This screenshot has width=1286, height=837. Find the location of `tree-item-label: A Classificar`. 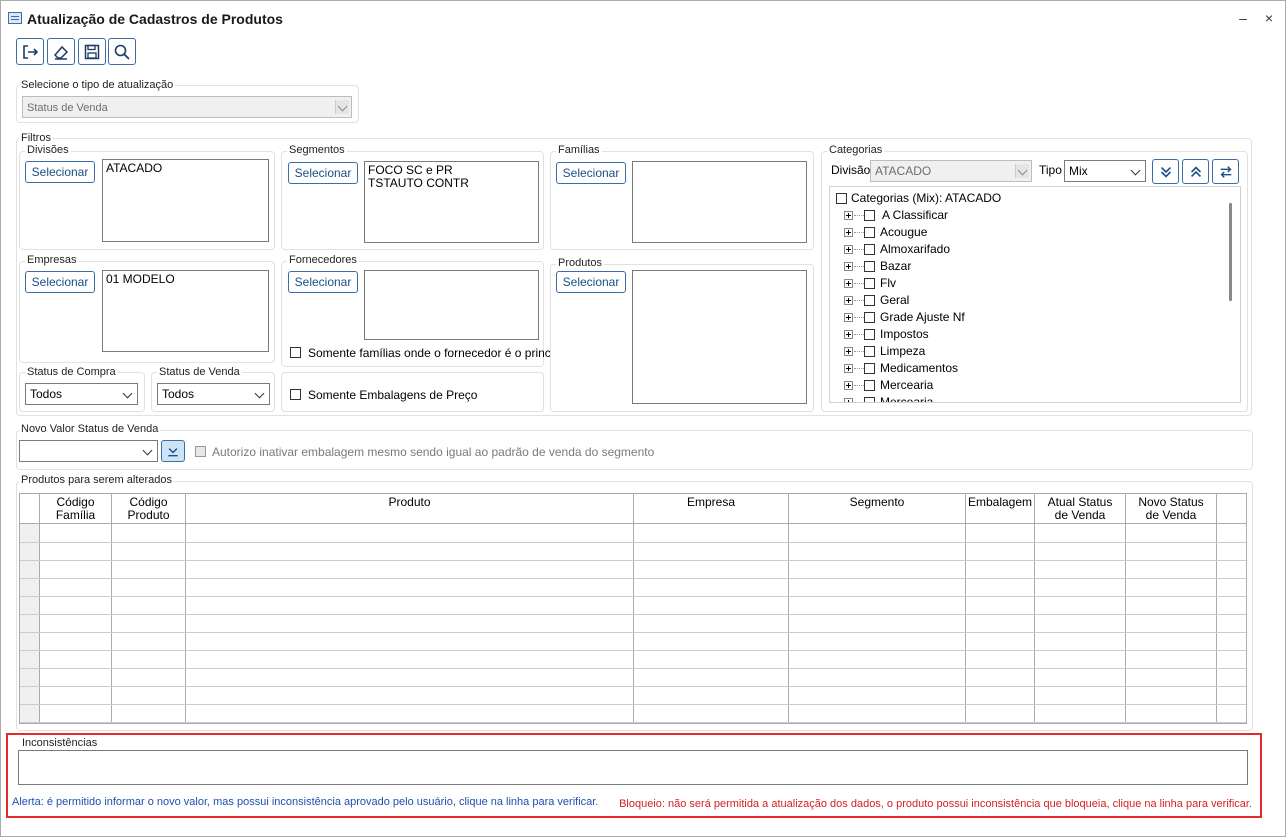

tree-item-label: A Classificar is located at coordinates (915, 216).